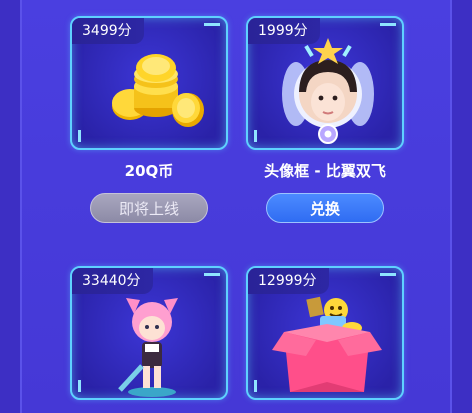  I want to click on coins-icon, so click(151, 91).